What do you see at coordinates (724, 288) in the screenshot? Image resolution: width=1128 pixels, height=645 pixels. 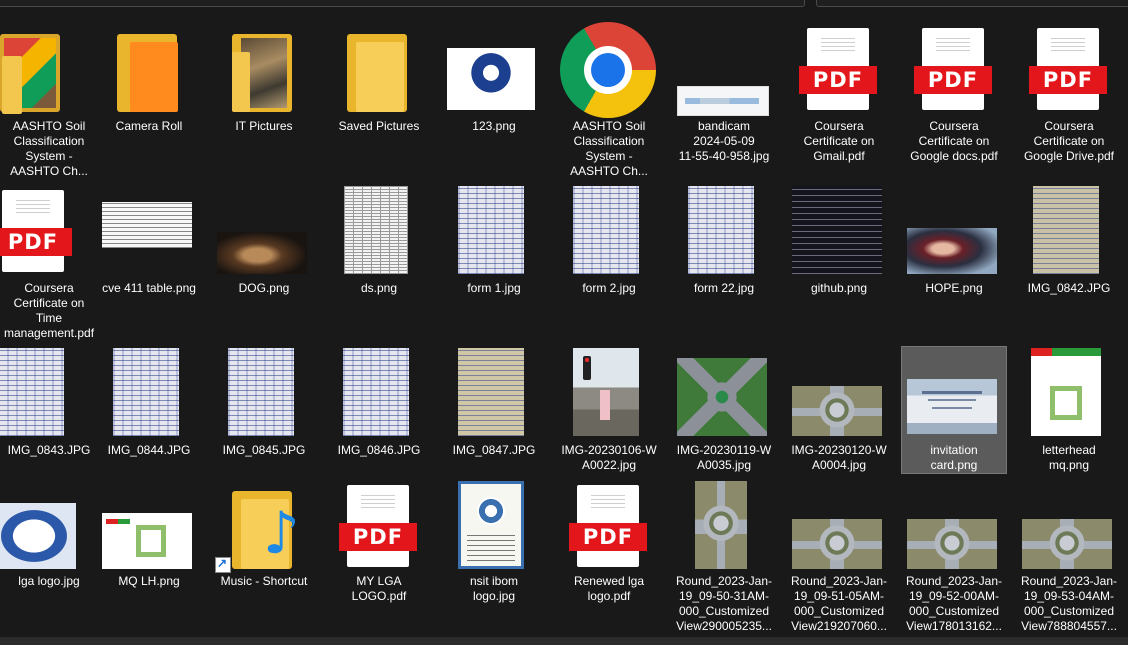 I see `file-label: form 22.jpg` at bounding box center [724, 288].